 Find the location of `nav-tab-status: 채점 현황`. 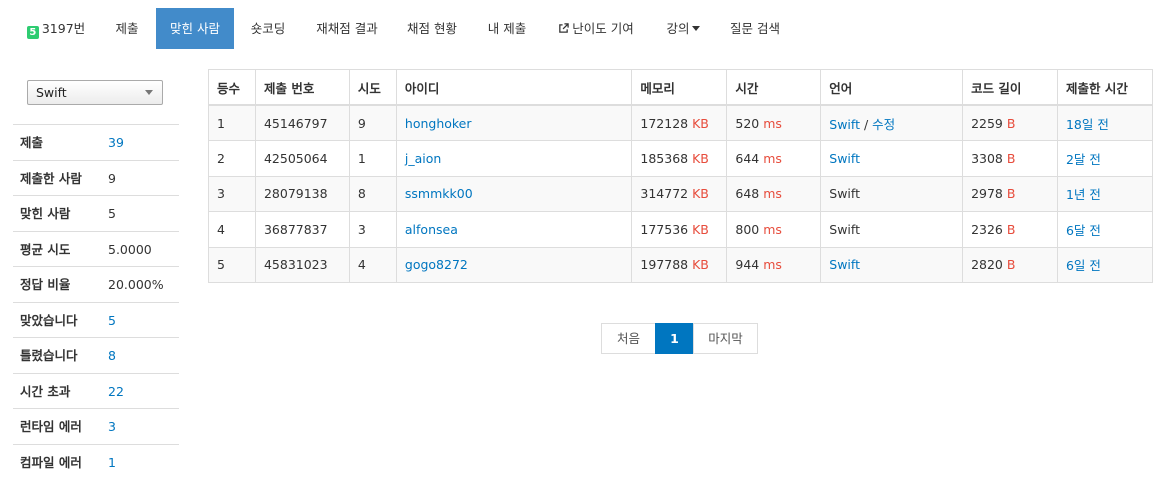

nav-tab-status: 채점 현황 is located at coordinates (432, 28).